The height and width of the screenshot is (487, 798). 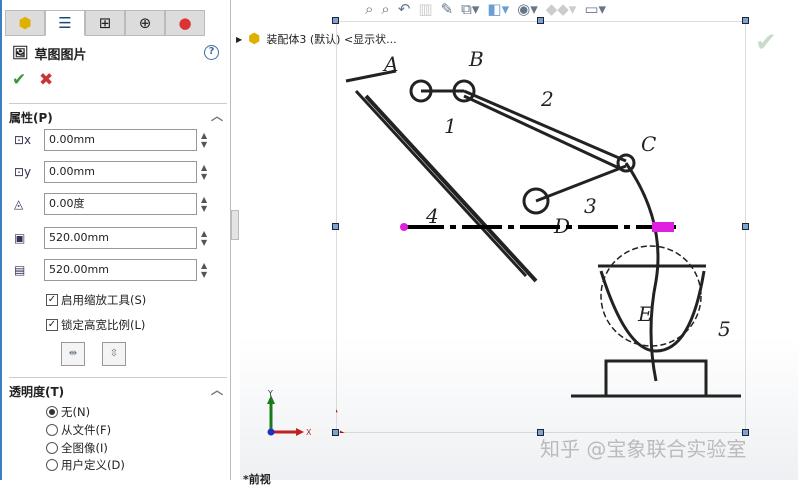 I want to click on panel-title: 🖼 草图图片, so click(x=49, y=53).